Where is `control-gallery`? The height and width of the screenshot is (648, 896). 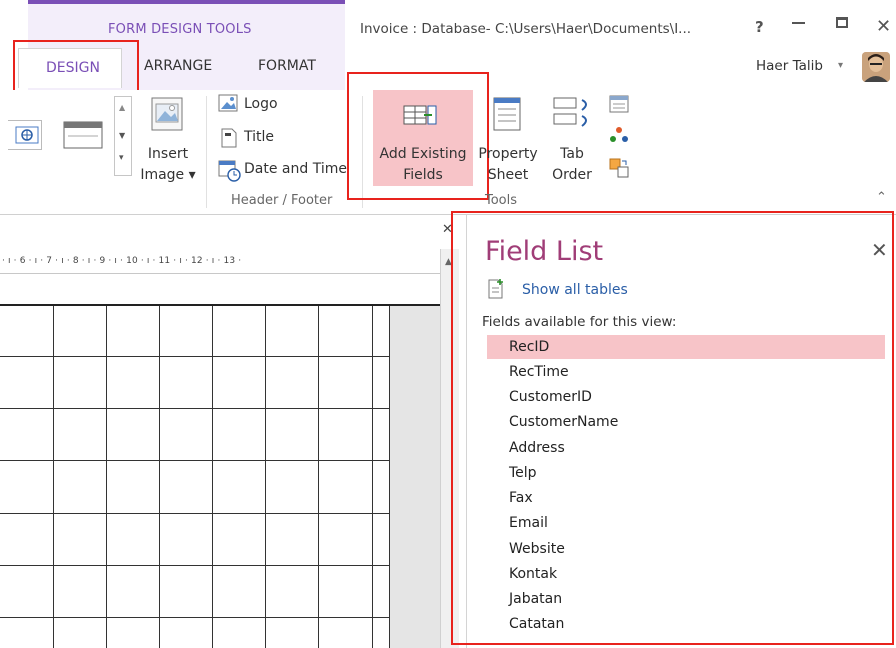
control-gallery is located at coordinates (25, 135).